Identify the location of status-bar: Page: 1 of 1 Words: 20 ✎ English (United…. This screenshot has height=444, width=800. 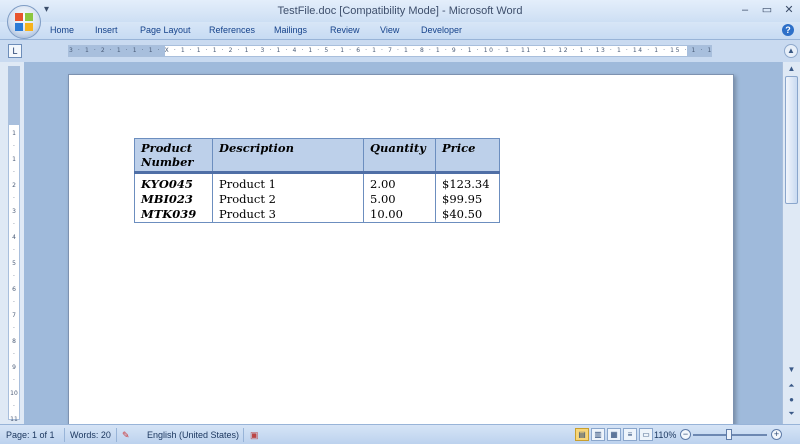
(400, 434).